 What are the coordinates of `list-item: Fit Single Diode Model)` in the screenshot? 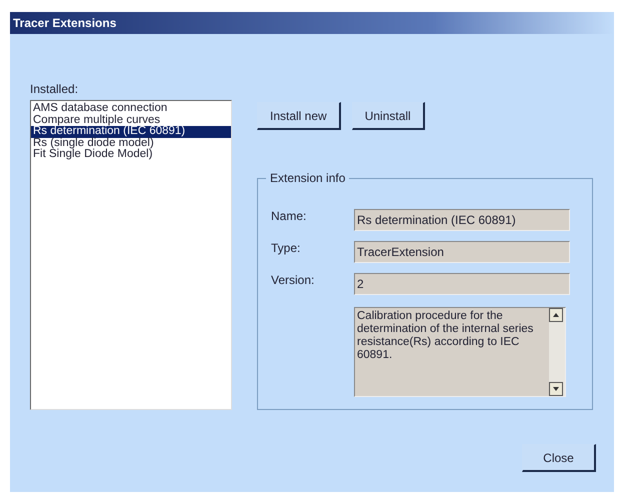 It's located at (131, 154).